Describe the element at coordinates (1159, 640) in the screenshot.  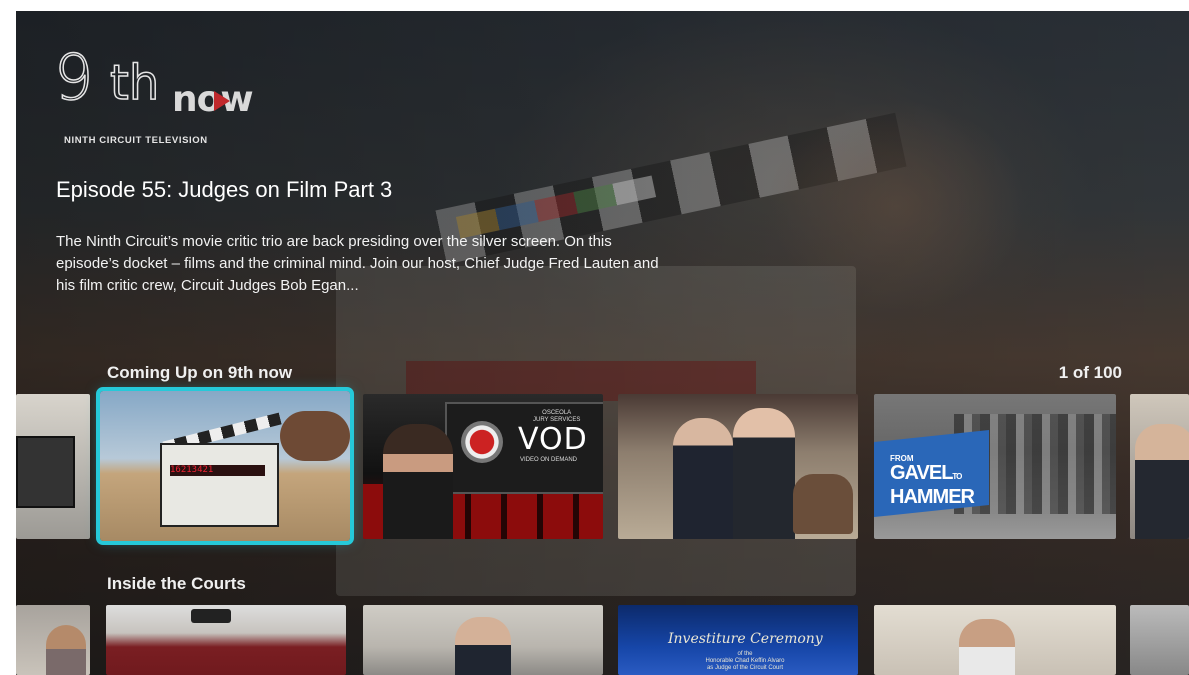
I see `tile-edge` at that location.